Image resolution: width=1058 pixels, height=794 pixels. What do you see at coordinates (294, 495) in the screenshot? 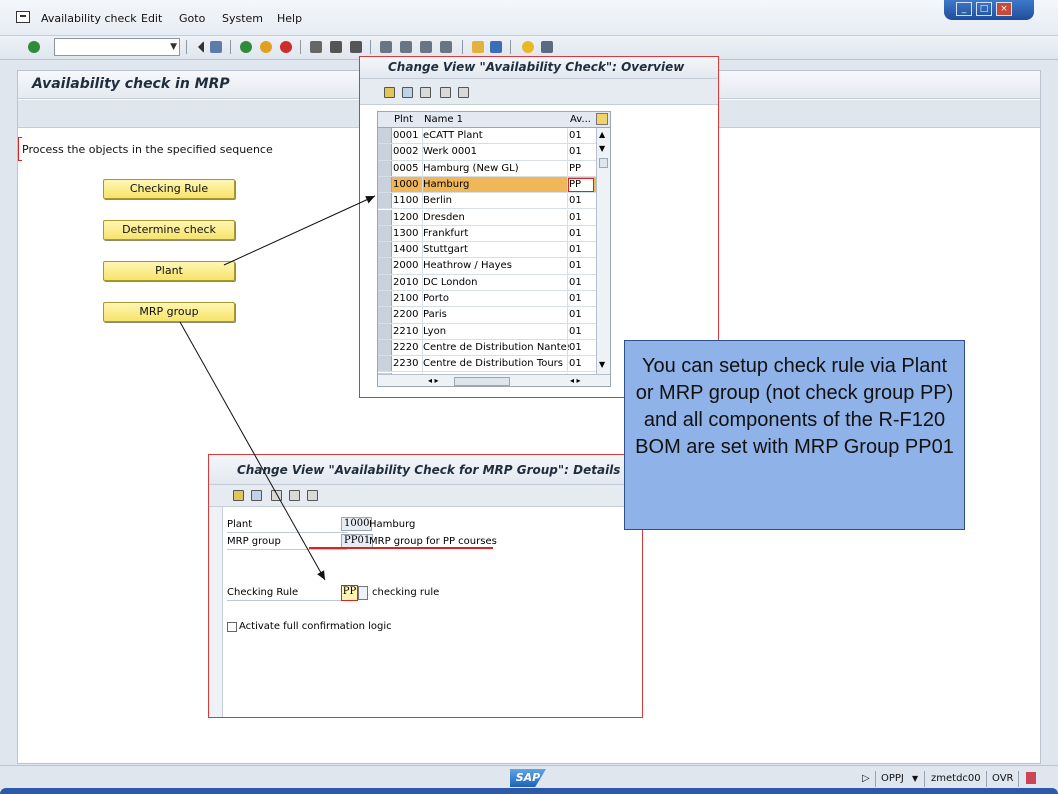
I see `next-entry-icon` at bounding box center [294, 495].